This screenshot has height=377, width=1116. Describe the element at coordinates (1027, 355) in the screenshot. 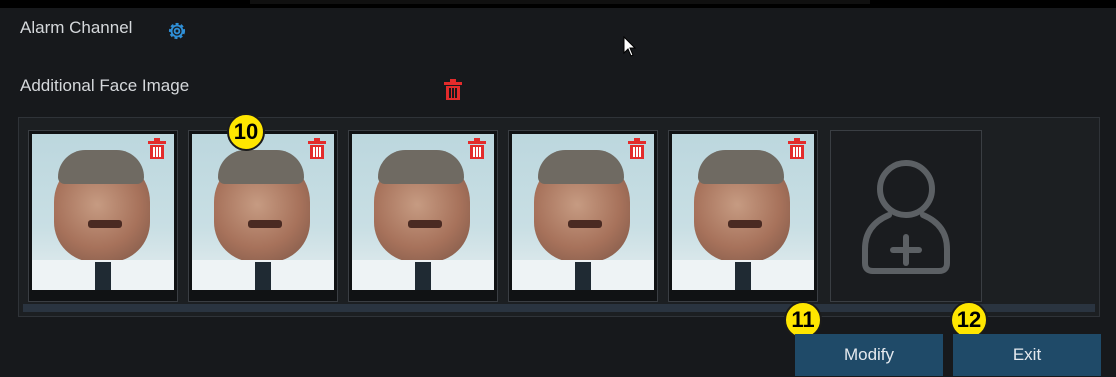

I see `exit-button: Exit` at that location.